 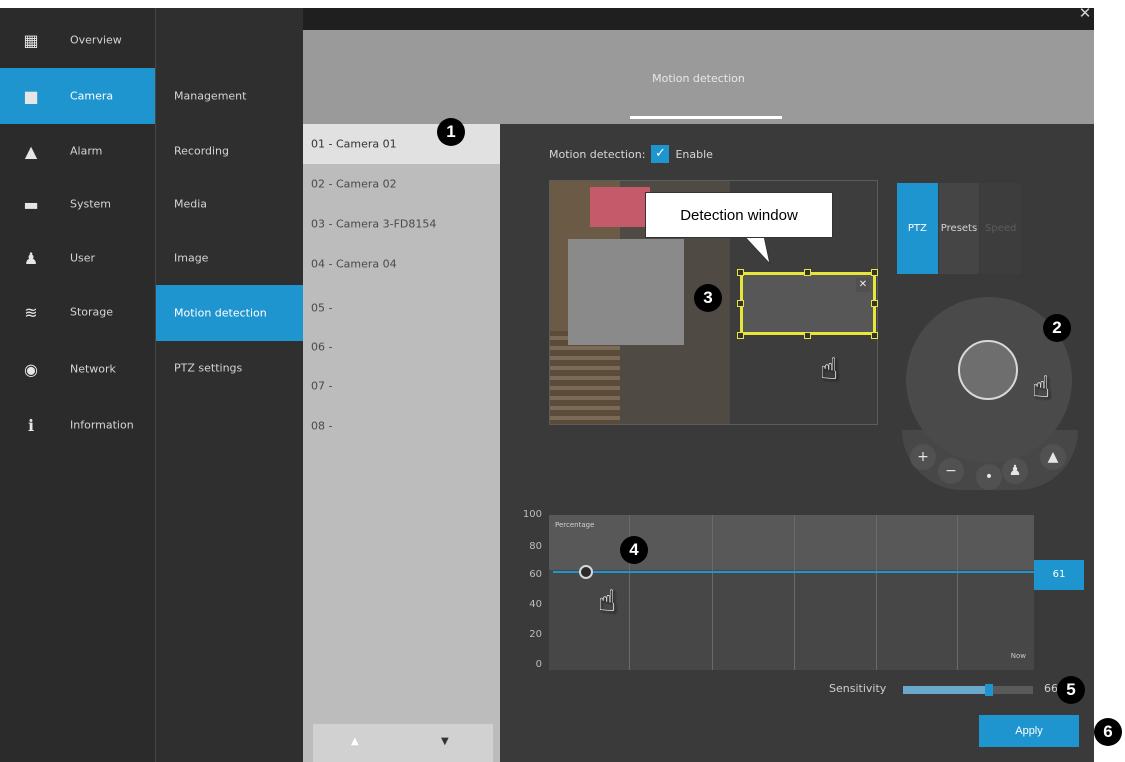 I want to click on home-icon: •, so click(x=989, y=477).